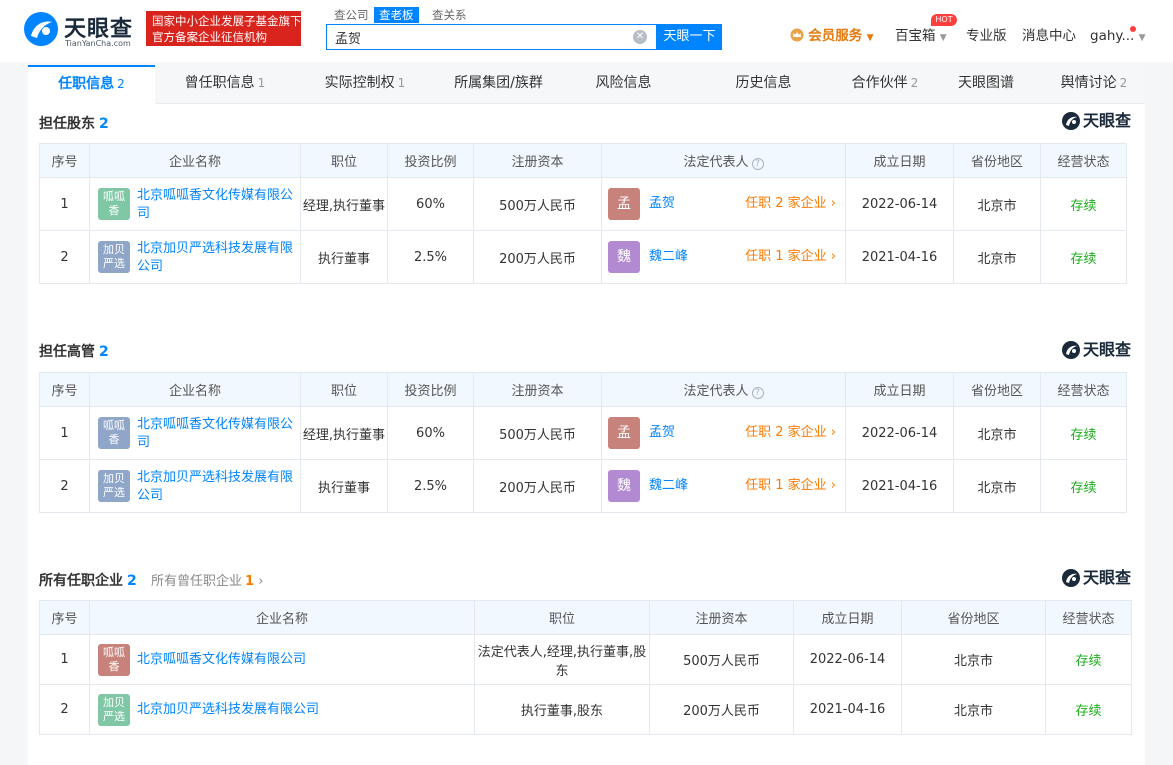  Describe the element at coordinates (449, 15) in the screenshot. I see `search-tab-relation: 查关系` at that location.